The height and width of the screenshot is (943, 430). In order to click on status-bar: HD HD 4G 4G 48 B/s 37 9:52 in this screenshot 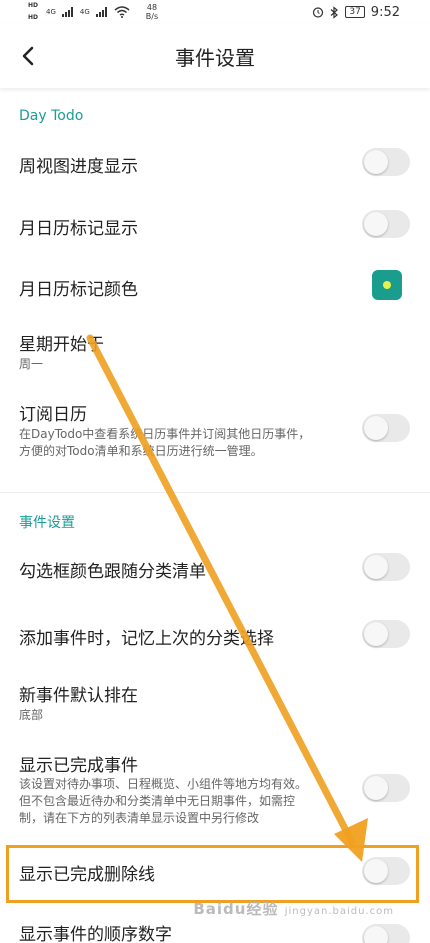, I will do `click(215, 12)`.